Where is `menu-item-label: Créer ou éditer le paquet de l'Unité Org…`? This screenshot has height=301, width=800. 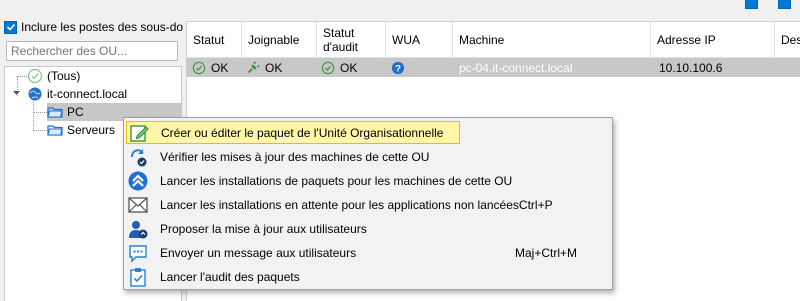 menu-item-label: Créer ou éditer le paquet de l'Unité Org… is located at coordinates (302, 132).